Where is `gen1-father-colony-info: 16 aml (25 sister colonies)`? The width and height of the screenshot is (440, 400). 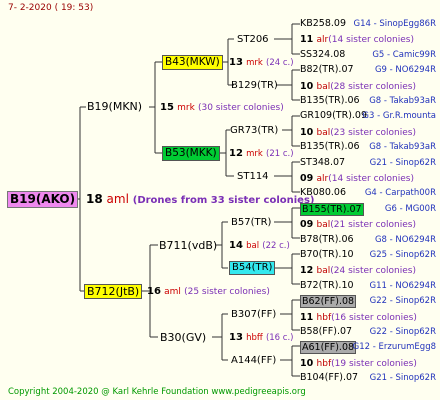
gen1-father-colony-info: 16 aml (25 sister colonies) is located at coordinates (208, 292).